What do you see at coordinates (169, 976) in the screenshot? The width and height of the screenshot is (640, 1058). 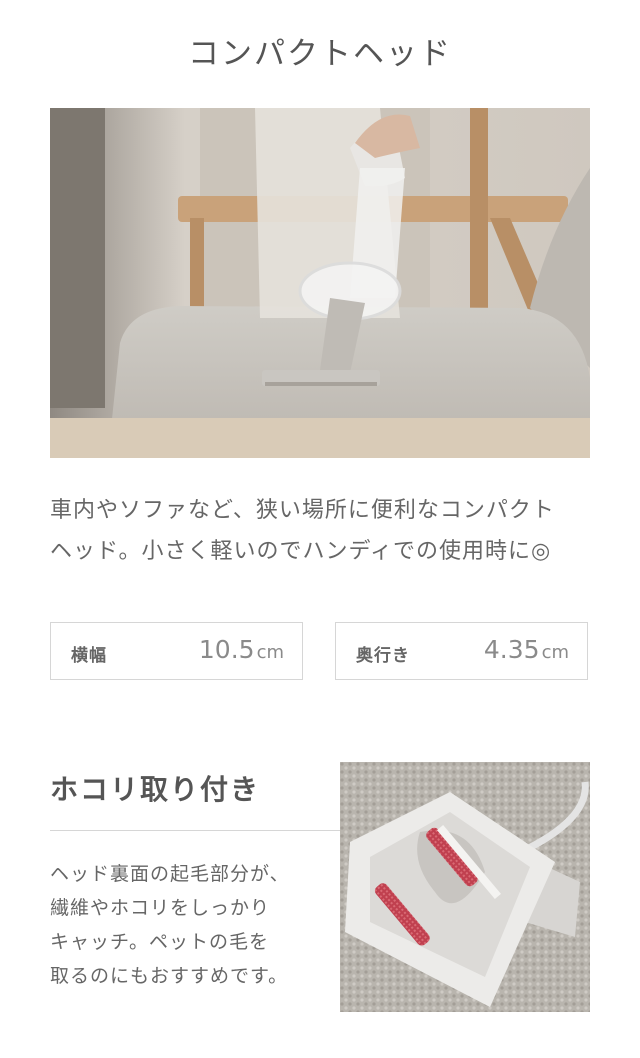 I see `feature-description-line: 取るのにもおすすめです。` at bounding box center [169, 976].